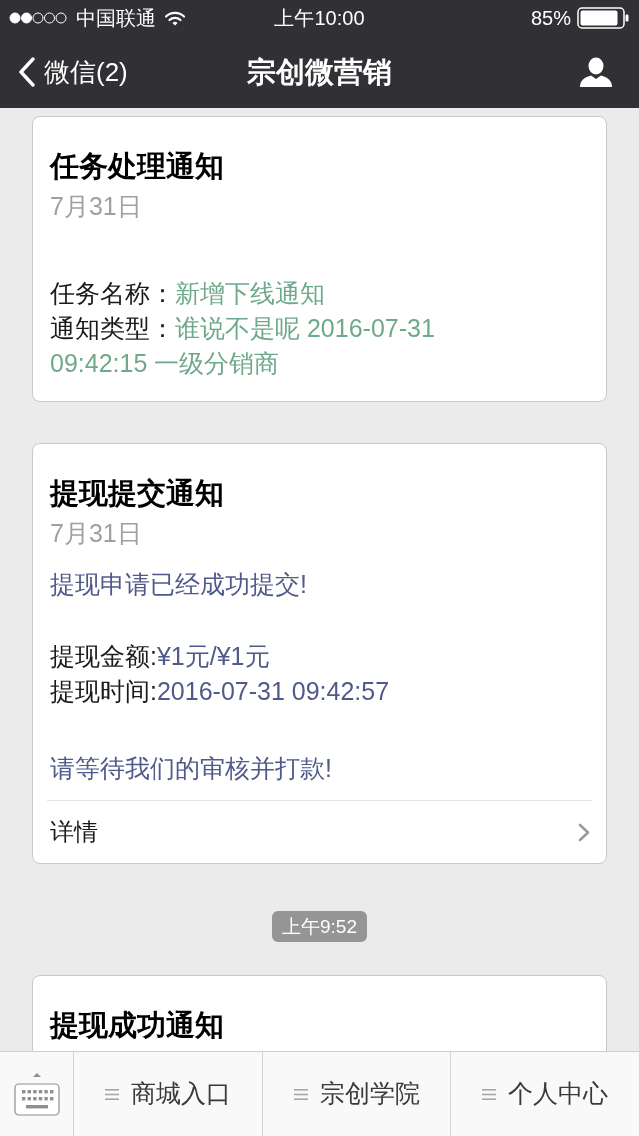 This screenshot has height=1136, width=639. I want to click on battery-icon, so click(603, 18).